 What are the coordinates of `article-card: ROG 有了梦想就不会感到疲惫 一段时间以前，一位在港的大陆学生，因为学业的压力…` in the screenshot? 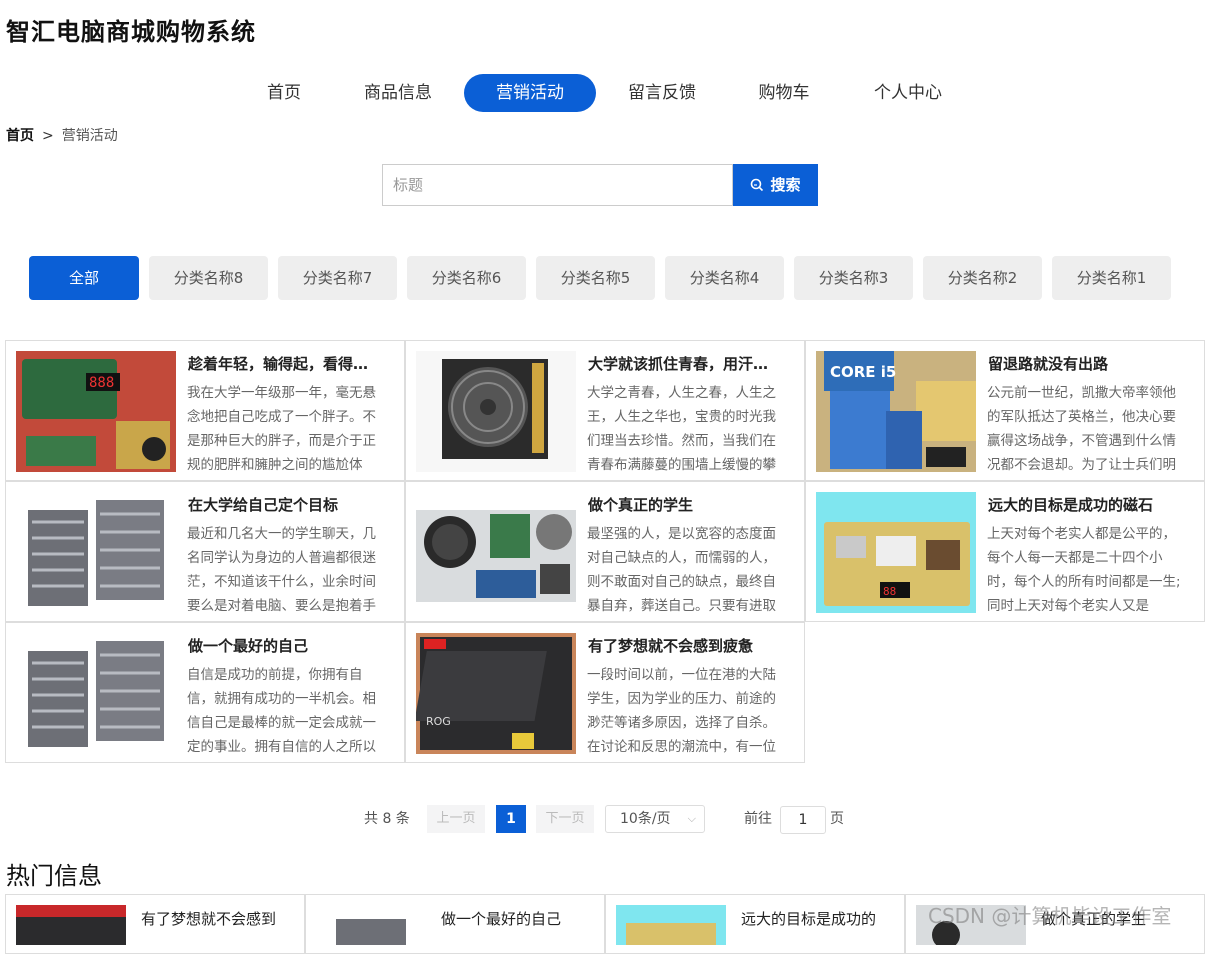 It's located at (605, 692).